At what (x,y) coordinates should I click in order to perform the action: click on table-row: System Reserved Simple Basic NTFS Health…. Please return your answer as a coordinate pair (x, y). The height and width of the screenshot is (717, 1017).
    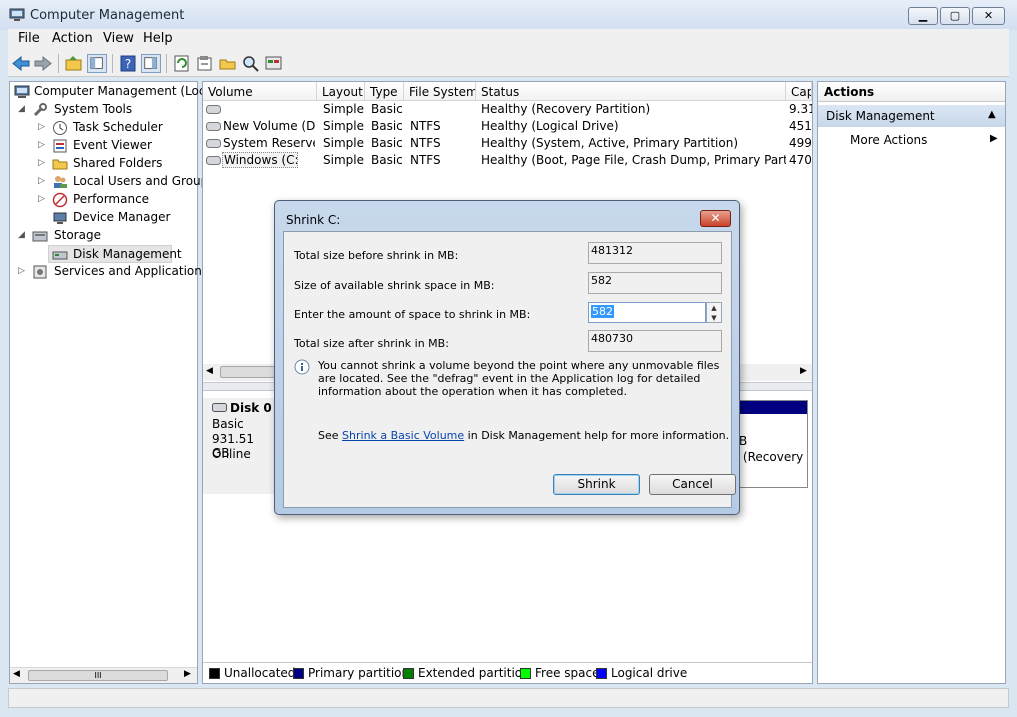
    Looking at the image, I should click on (507, 143).